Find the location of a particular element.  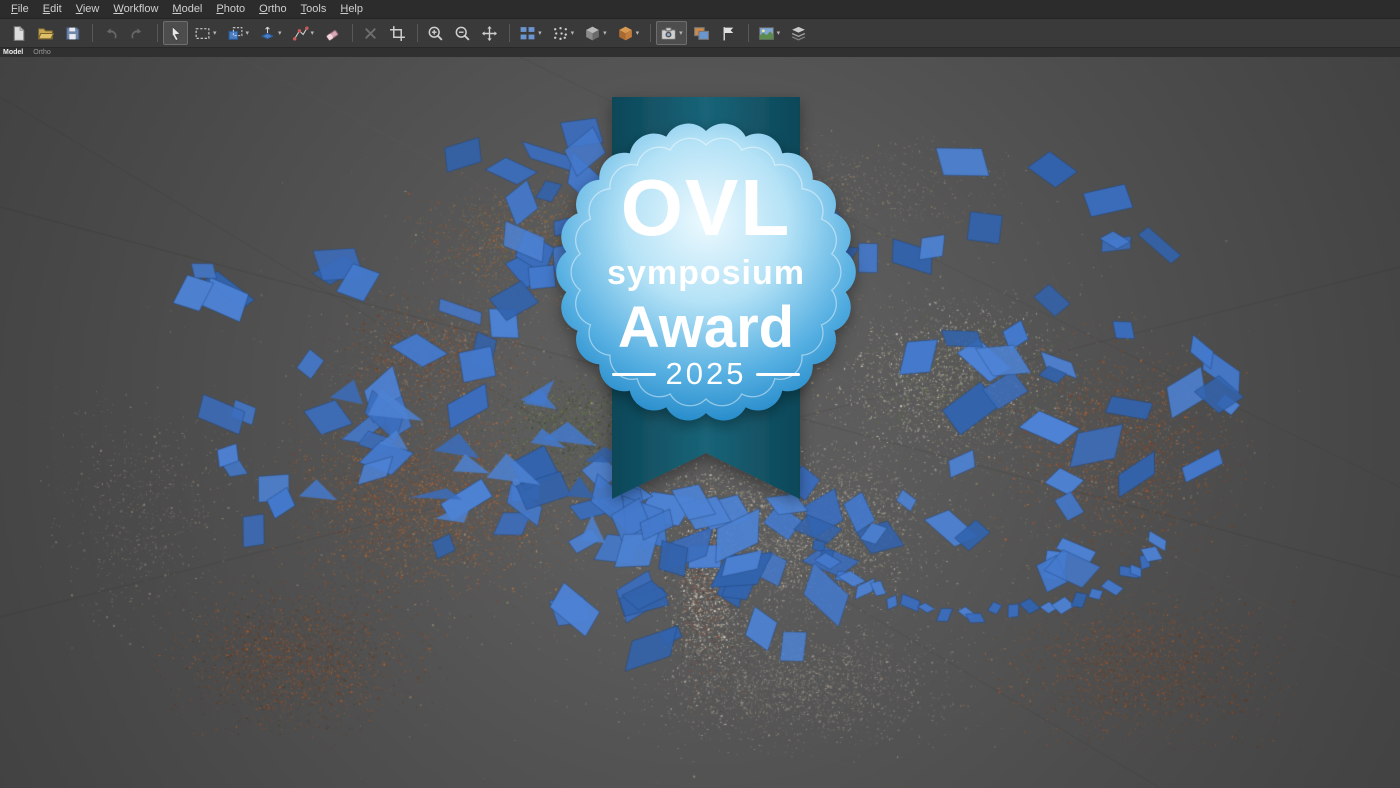

point-cloud-view-button: ▾ is located at coordinates (563, 33).